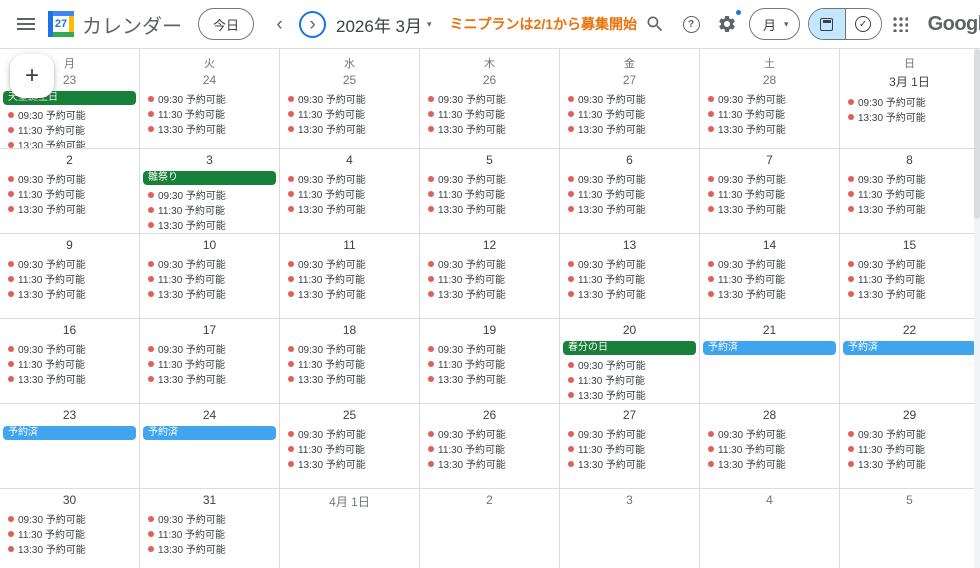 This screenshot has width=980, height=568. Describe the element at coordinates (910, 528) in the screenshot. I see `day-cell: 5` at that location.